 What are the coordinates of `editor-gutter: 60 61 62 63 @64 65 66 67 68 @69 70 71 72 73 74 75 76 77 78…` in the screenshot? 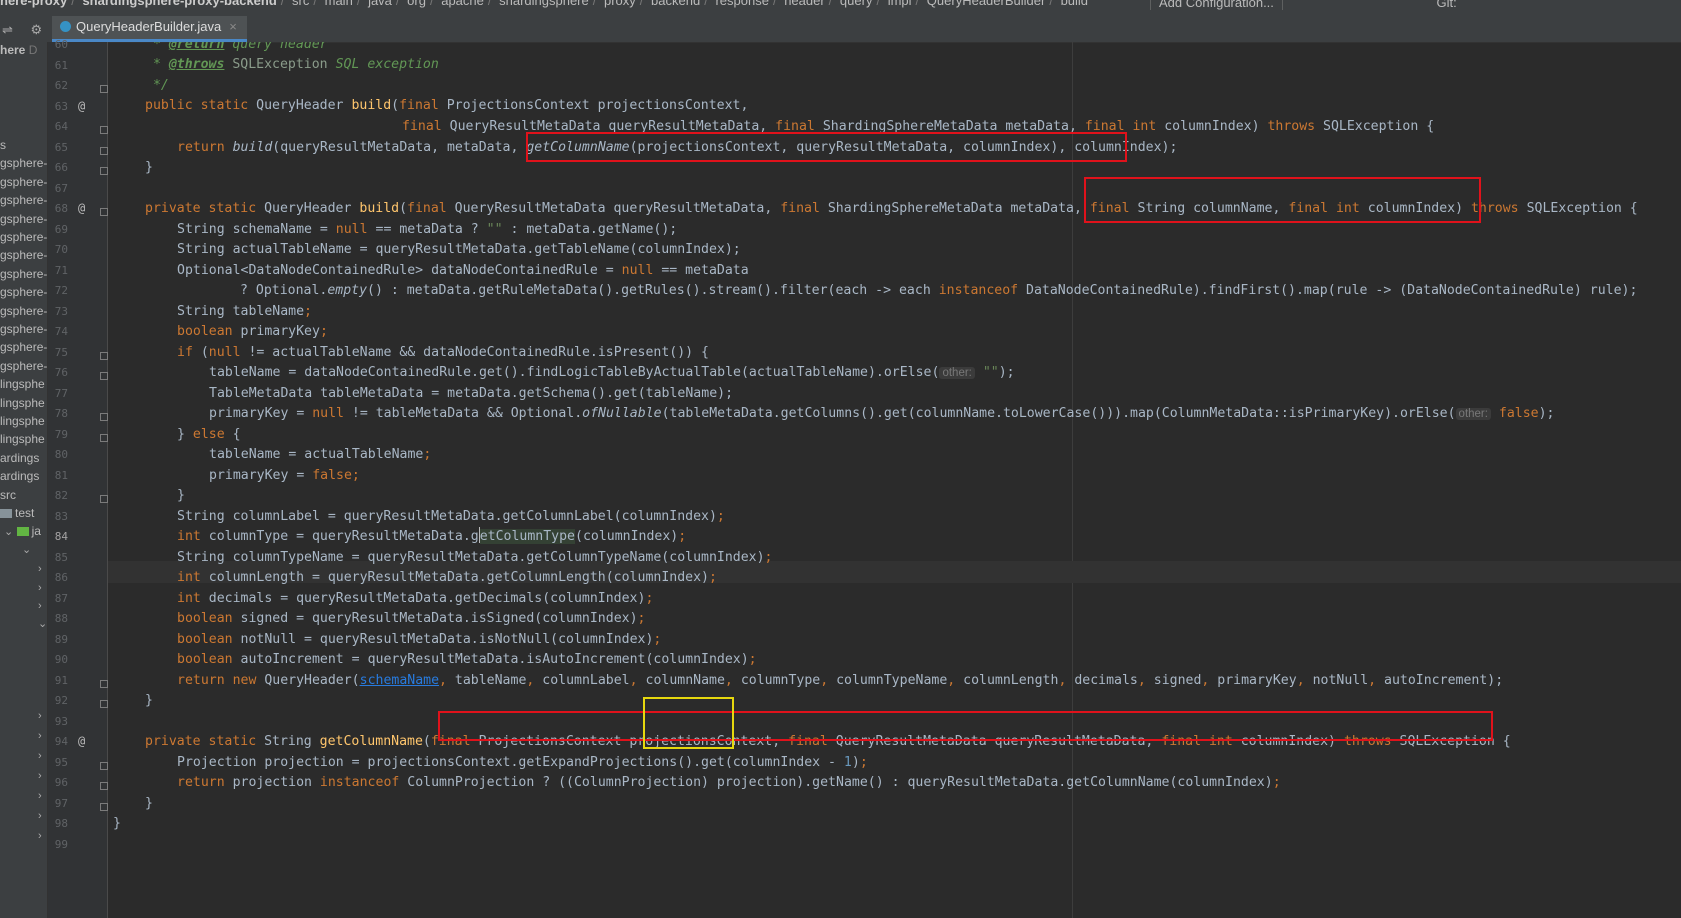 It's located at (78, 478).